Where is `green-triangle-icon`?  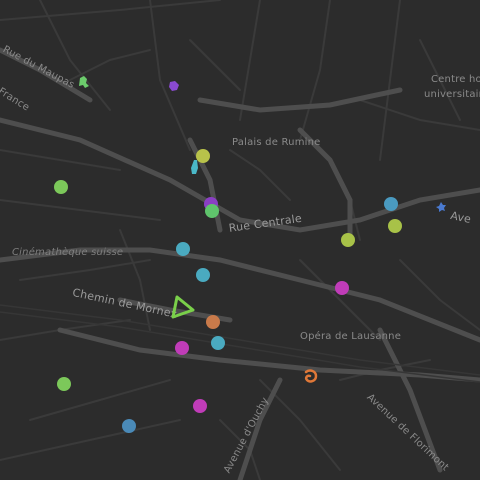 green-triangle-icon is located at coordinates (183, 307).